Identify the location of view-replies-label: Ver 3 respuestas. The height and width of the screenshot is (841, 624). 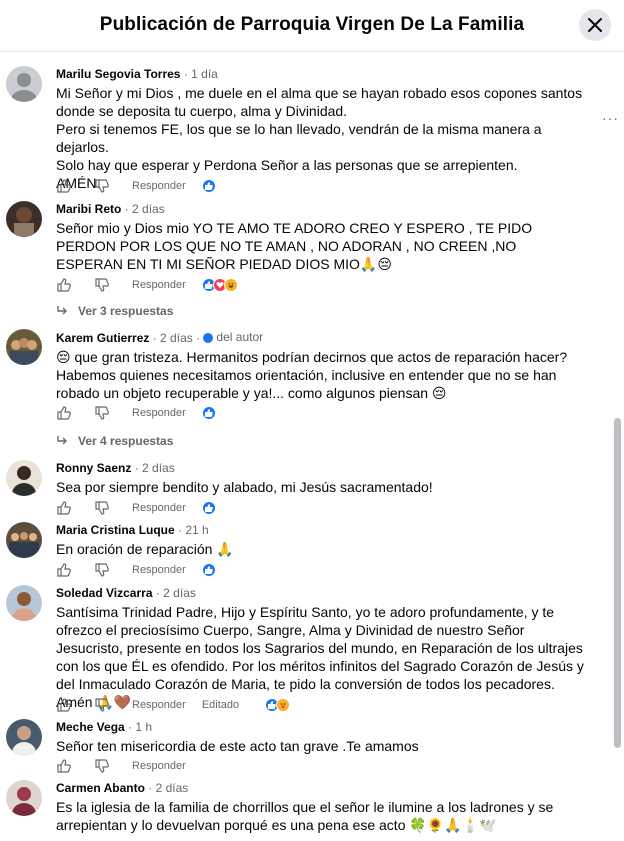
(126, 311).